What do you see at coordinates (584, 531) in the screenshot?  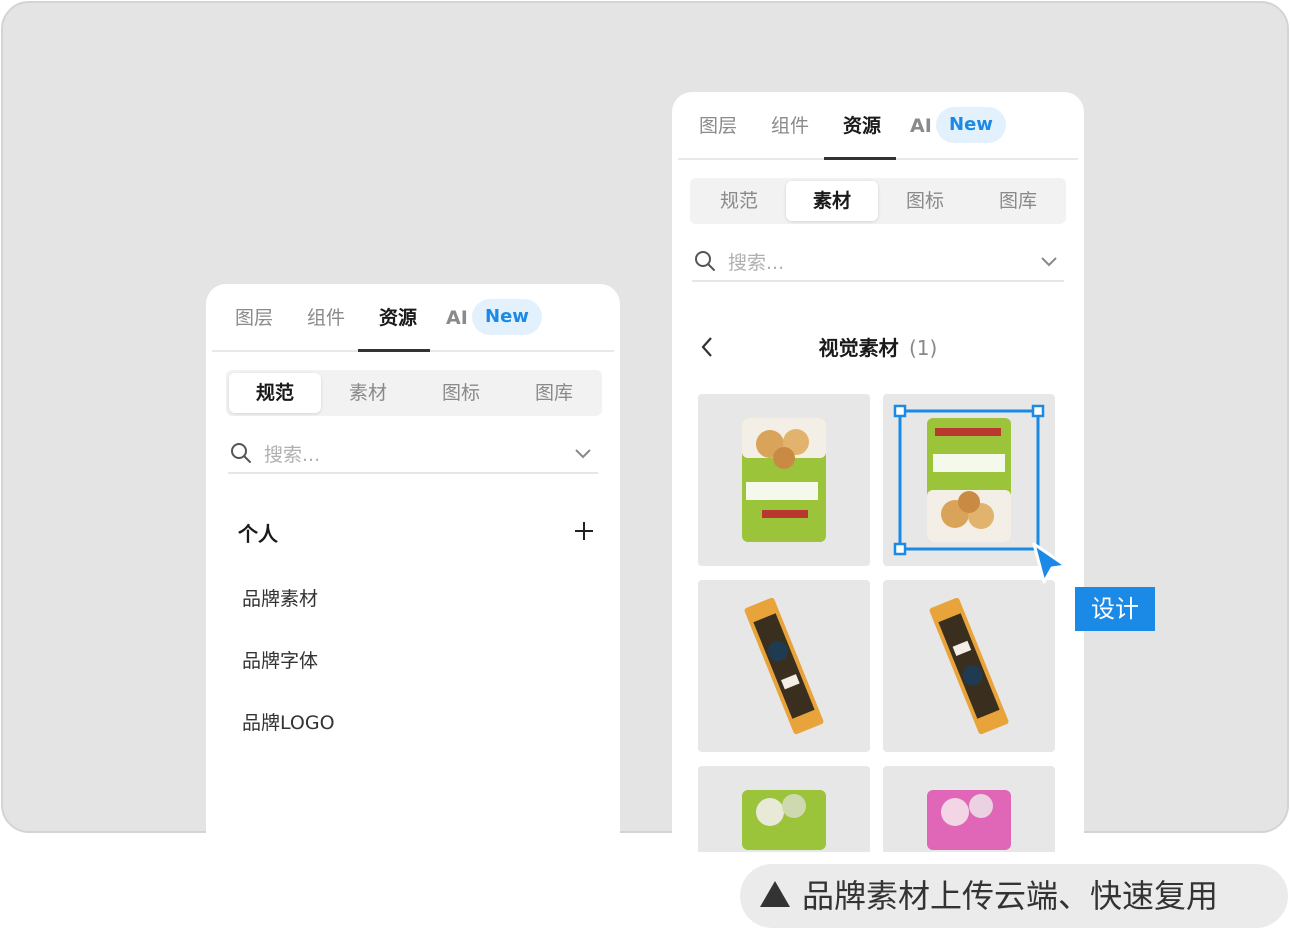 I see `add-icon` at bounding box center [584, 531].